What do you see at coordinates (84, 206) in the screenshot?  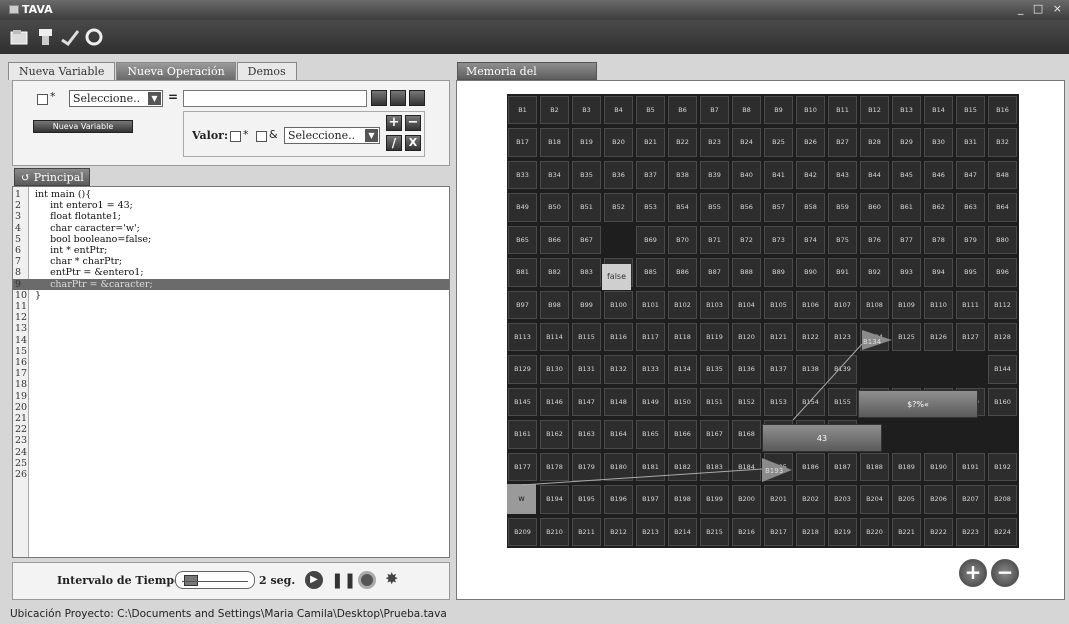 I see `code-text: int entero1 = 43;` at bounding box center [84, 206].